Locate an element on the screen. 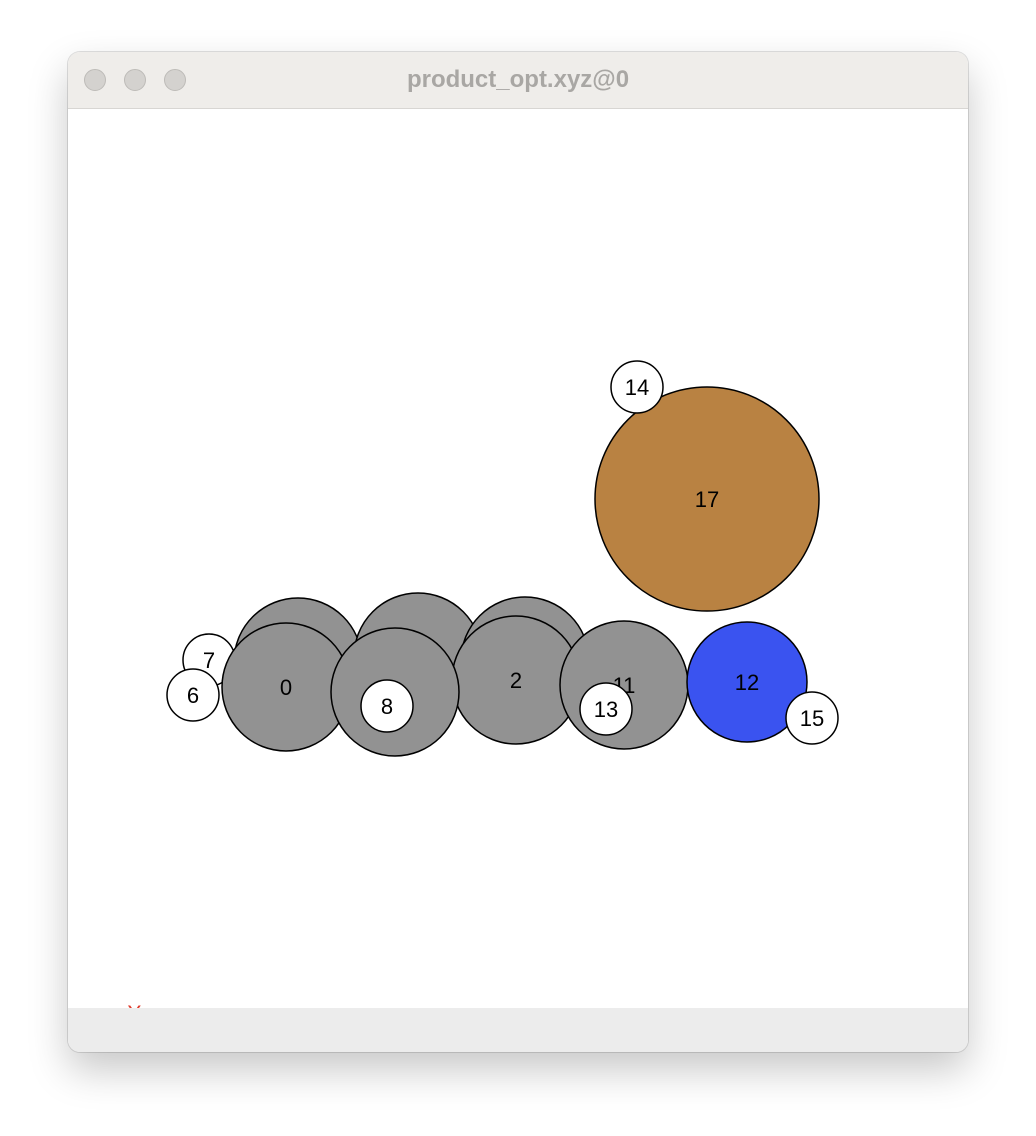 The height and width of the screenshot is (1136, 1036). axis-triad: X Y Z is located at coordinates (124, 1026).